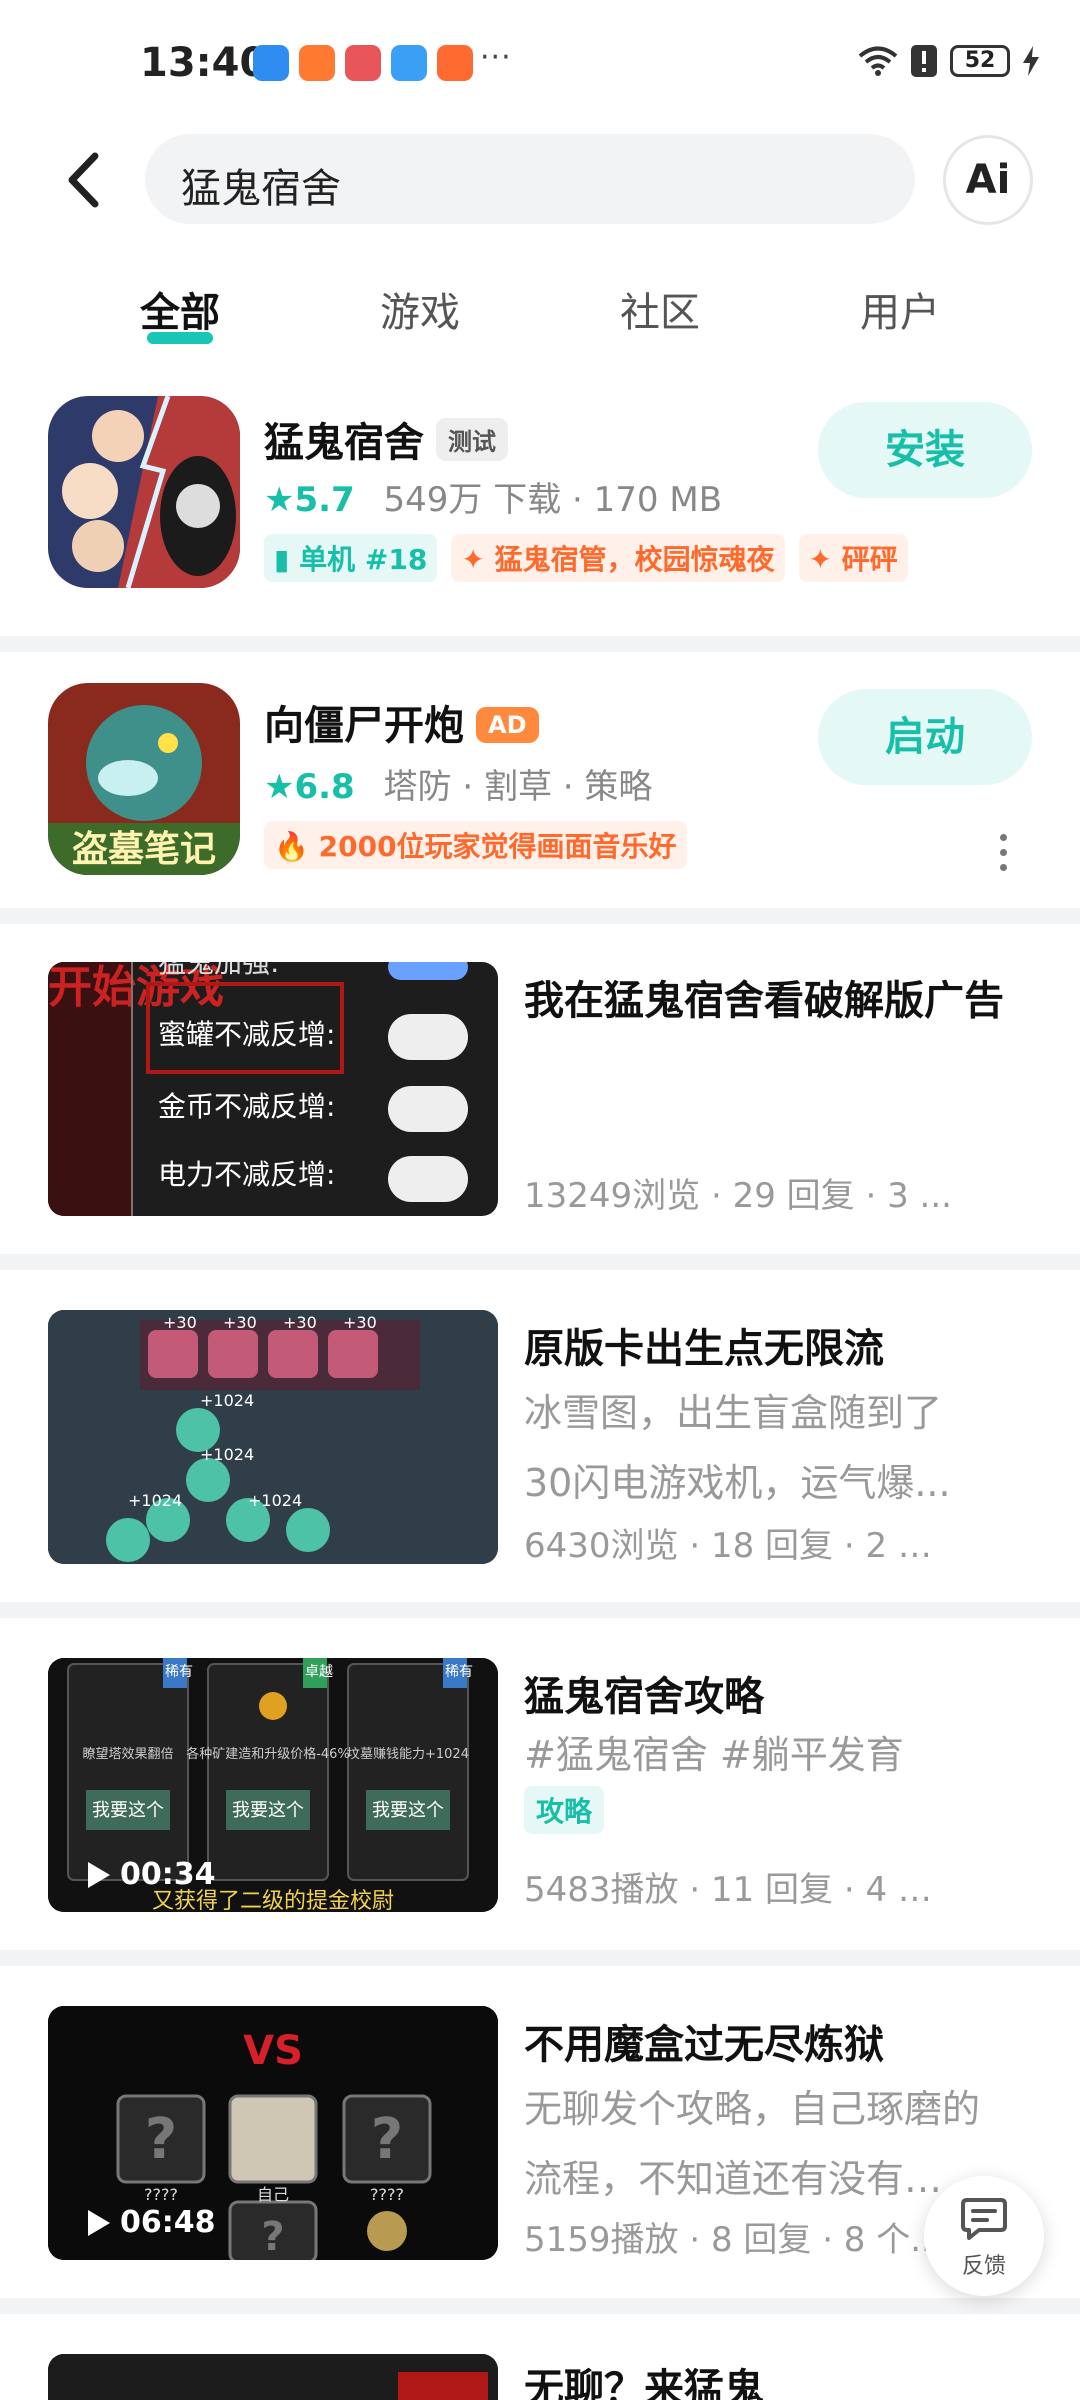  What do you see at coordinates (984, 2219) in the screenshot?
I see `feedback-icon` at bounding box center [984, 2219].